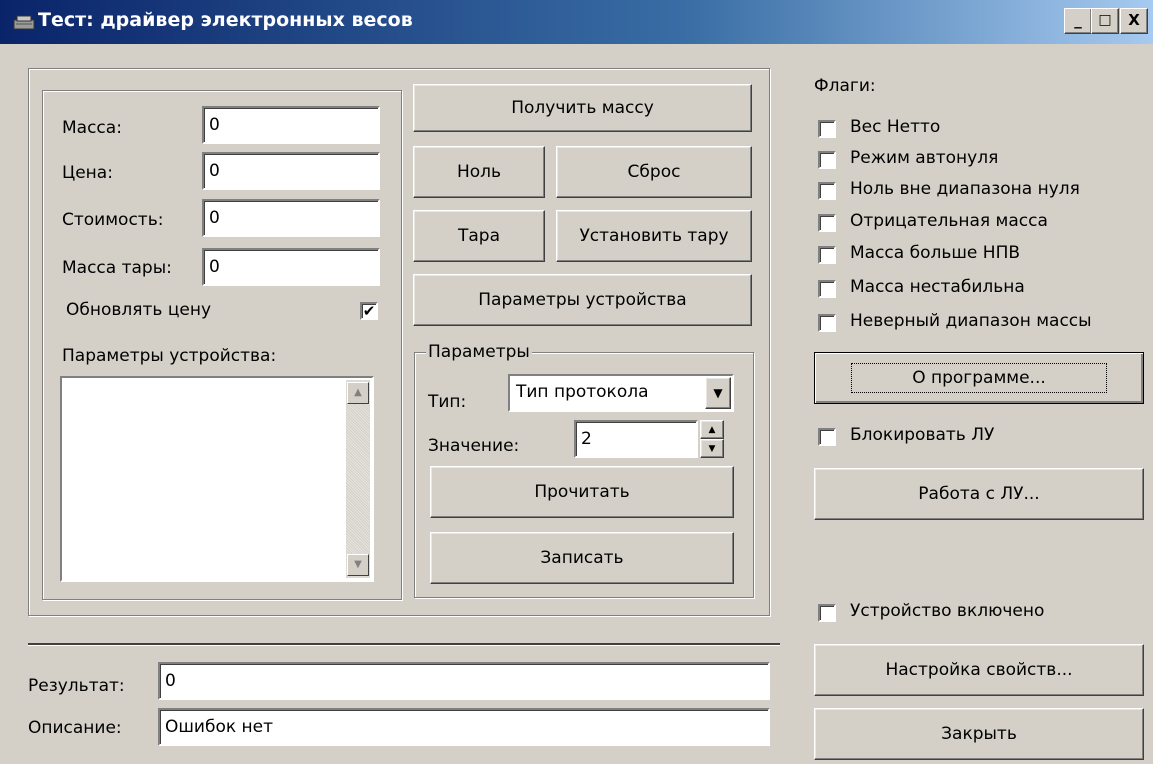 Image resolution: width=1153 pixels, height=764 pixels. I want to click on flag-checkbox-net-weight, so click(827, 129).